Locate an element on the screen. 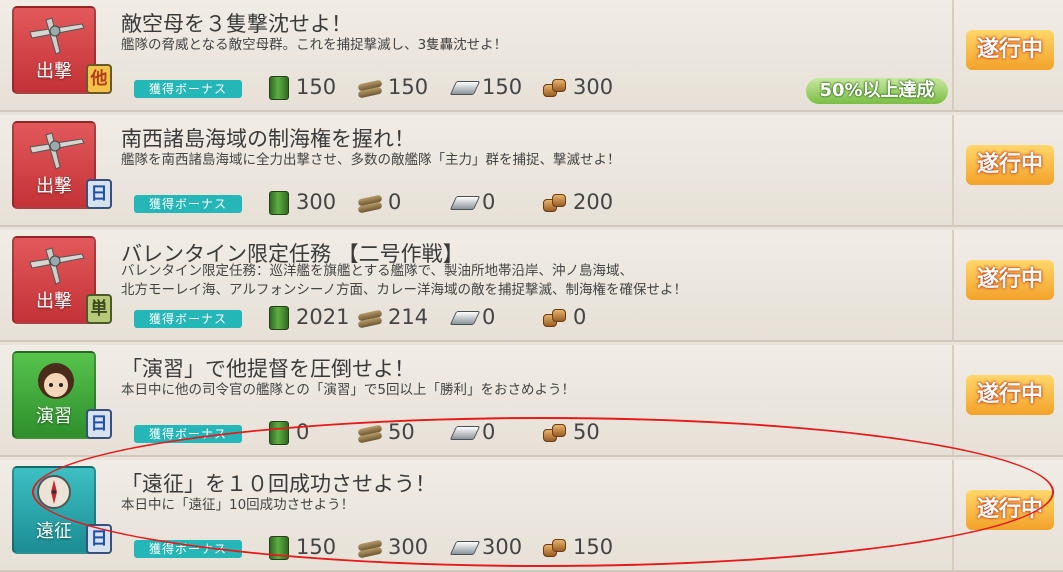 The height and width of the screenshot is (572, 1063). category-label: 演習 is located at coordinates (54, 416).